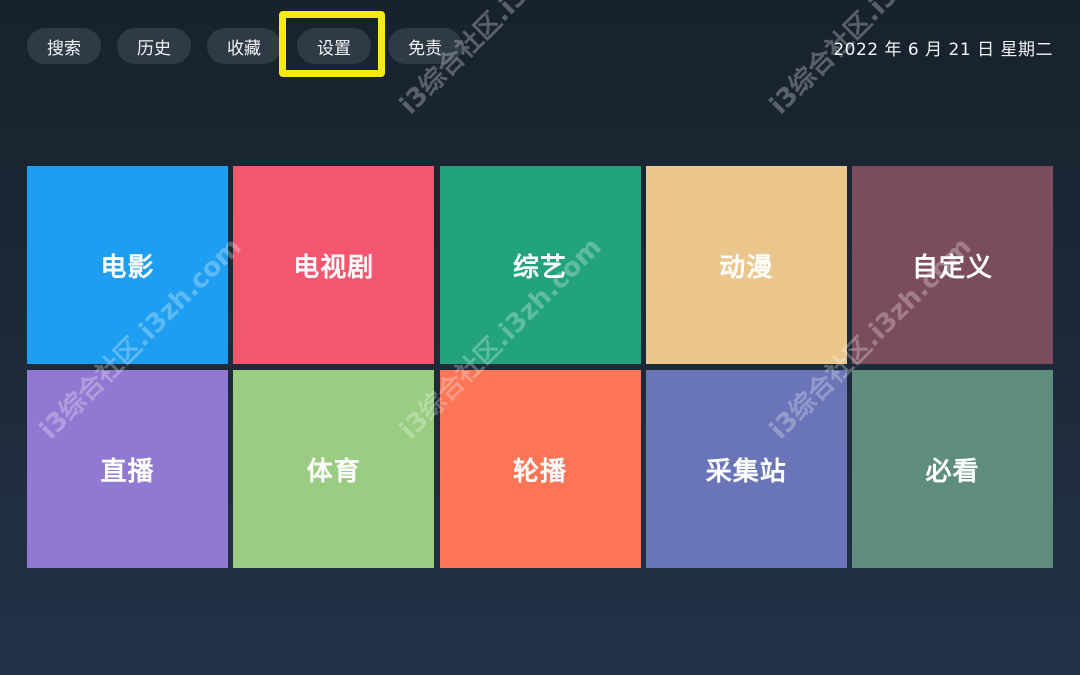 The width and height of the screenshot is (1080, 675). I want to click on tile-label: 电影, so click(127, 267).